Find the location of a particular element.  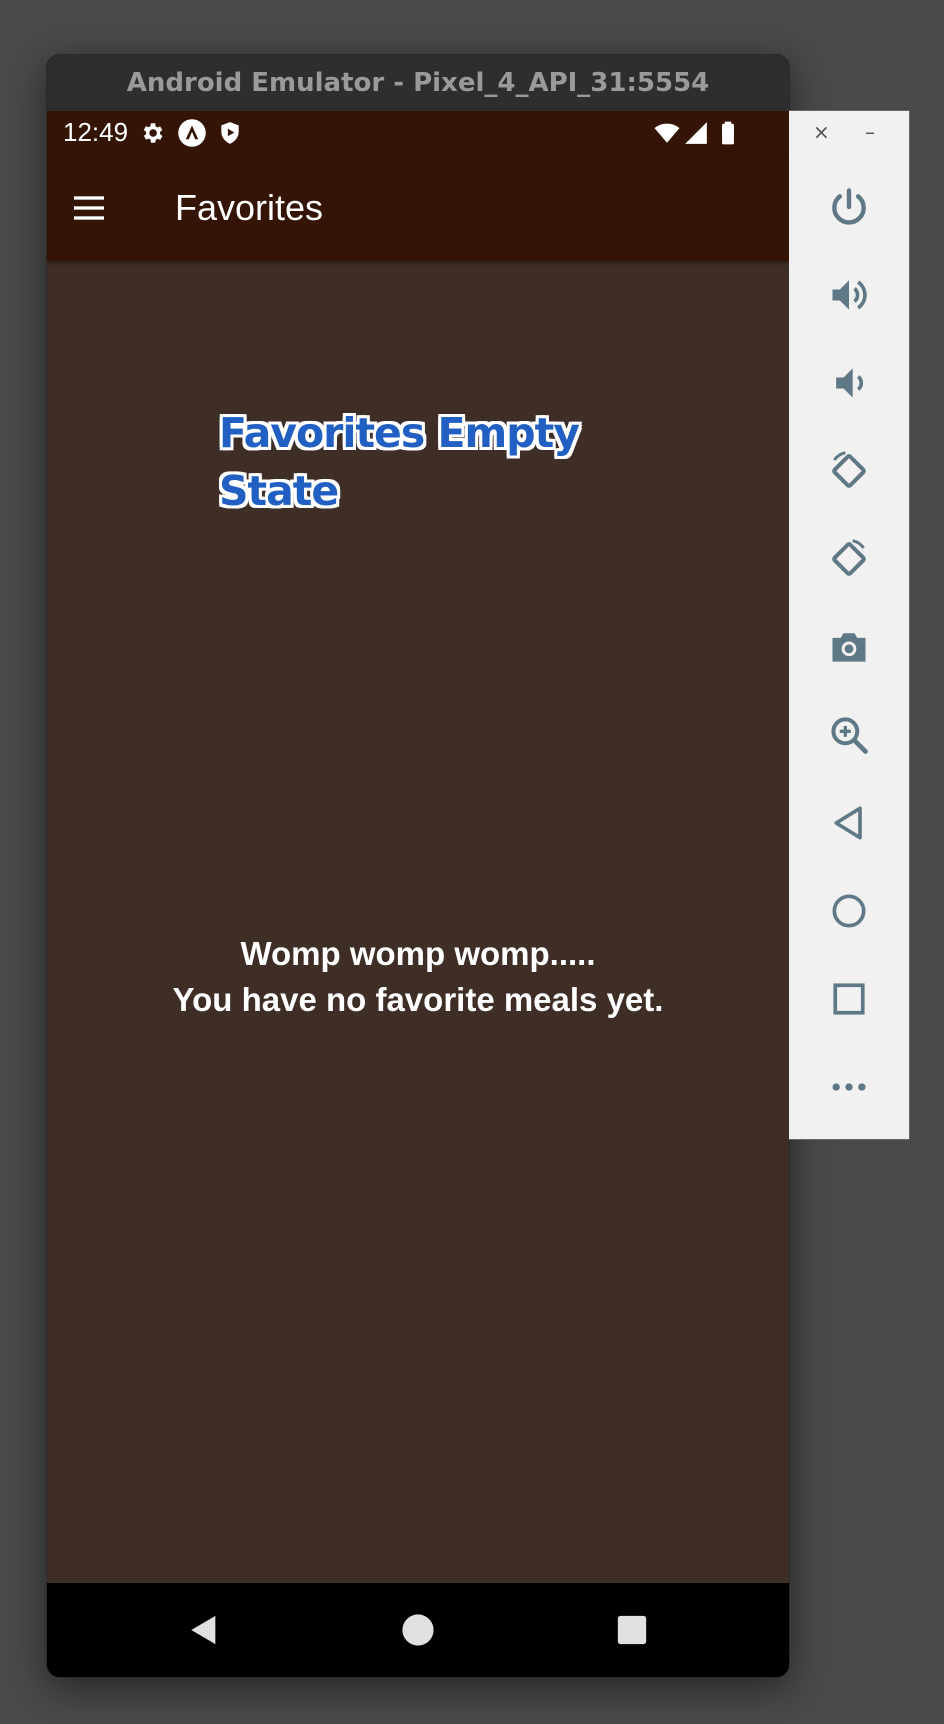

empty-state-line-2: You have no favorite meals yet. is located at coordinates (418, 999).